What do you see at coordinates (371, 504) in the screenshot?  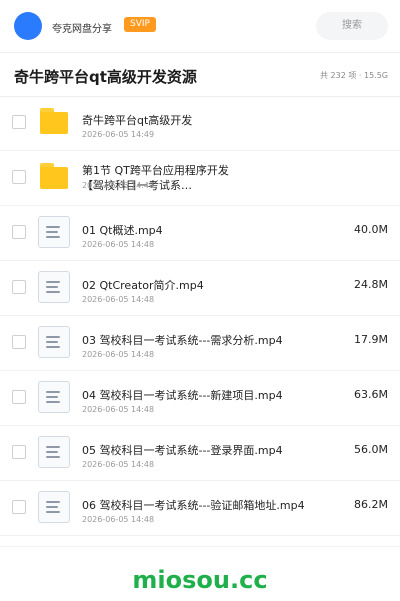 I see `item-size: 86.2M` at bounding box center [371, 504].